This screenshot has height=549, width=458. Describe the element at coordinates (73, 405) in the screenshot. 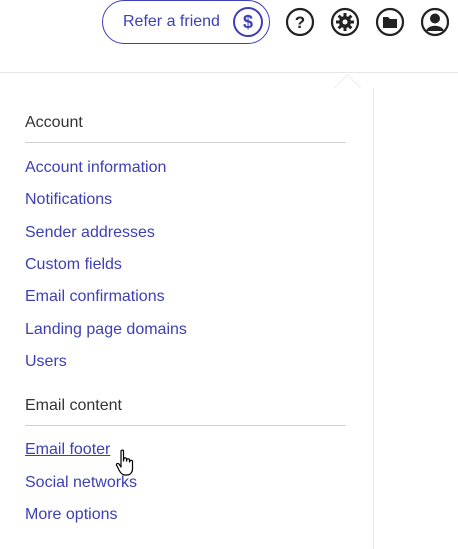

I see `section-title-email-content: Email content` at that location.